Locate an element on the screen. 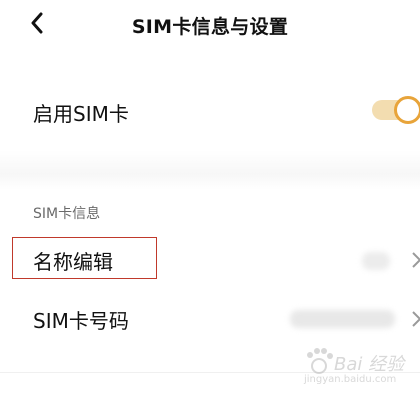  section-divider is located at coordinates (210, 170).